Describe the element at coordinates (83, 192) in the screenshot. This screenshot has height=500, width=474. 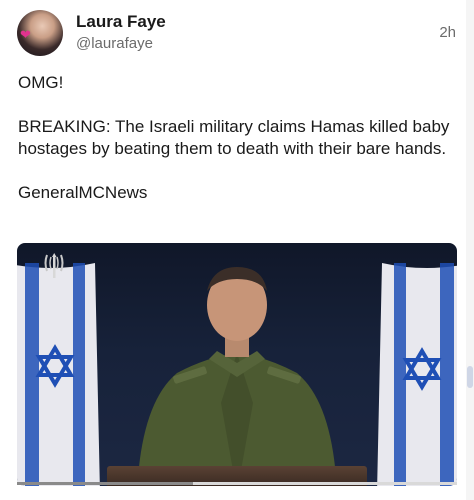
I see `post-text-line-3: GeneralMCNews` at that location.